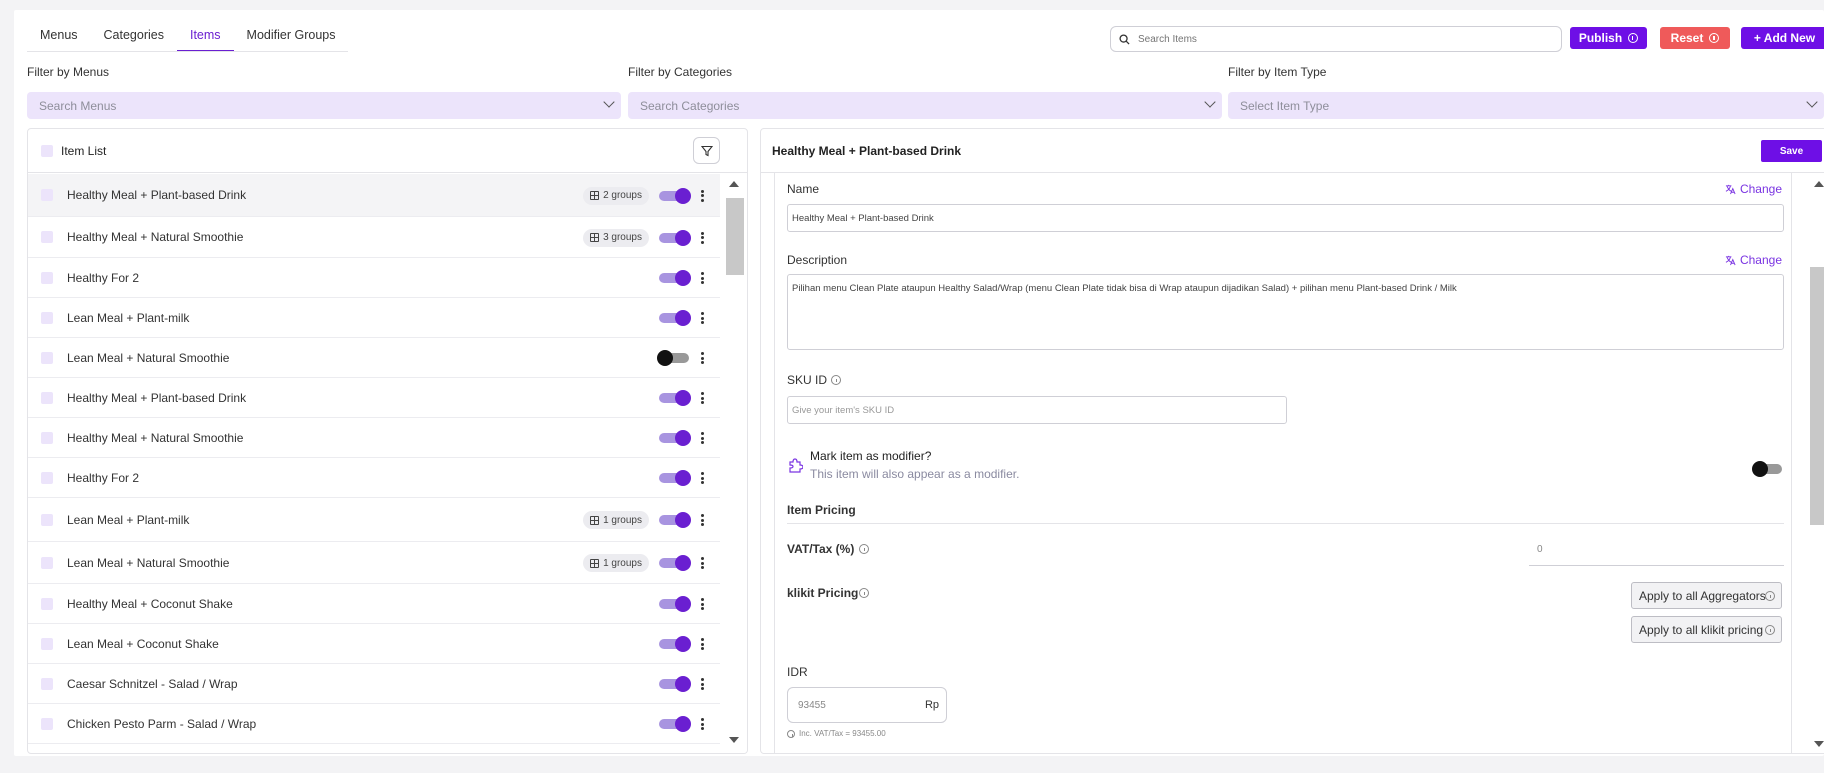 This screenshot has height=773, width=1824. Describe the element at coordinates (374, 398) in the screenshot. I see `list-item: Healthy Meal + Plant-based Drink` at that location.